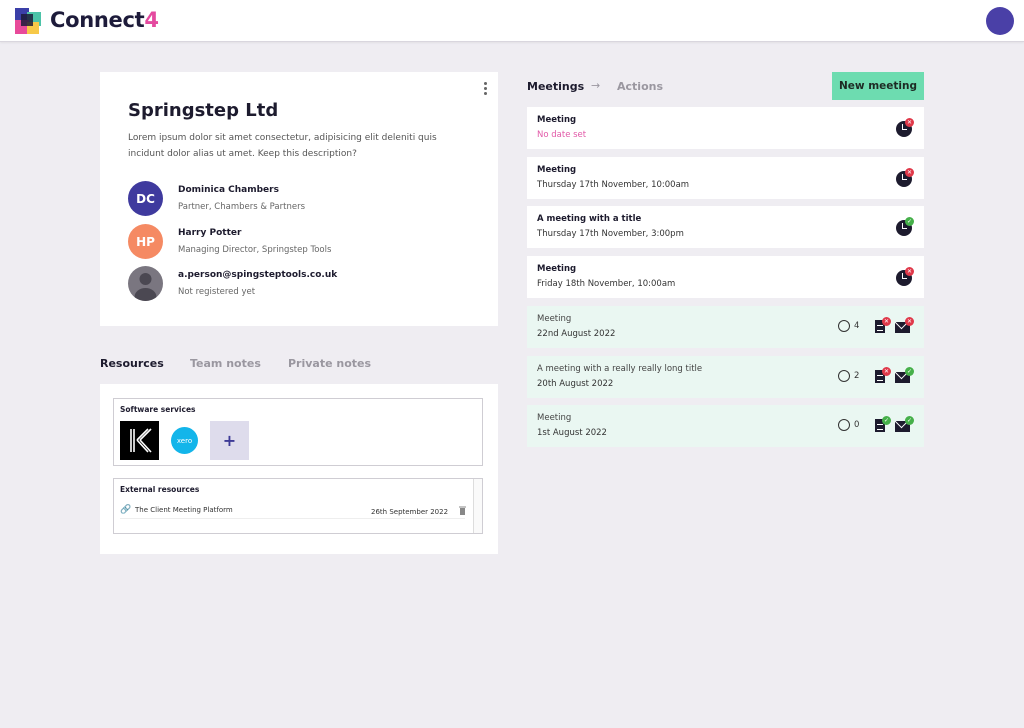 Image resolution: width=1024 pixels, height=728 pixels. Describe the element at coordinates (210, 233) in the screenshot. I see `contact-name: Harry Potter` at that location.